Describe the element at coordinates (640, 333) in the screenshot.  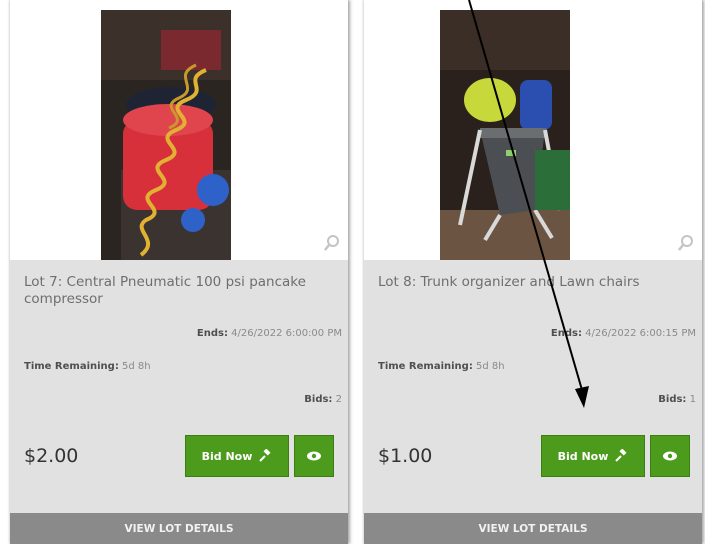
I see `ends-value: 4/26/2022 6:00:15 PM` at that location.